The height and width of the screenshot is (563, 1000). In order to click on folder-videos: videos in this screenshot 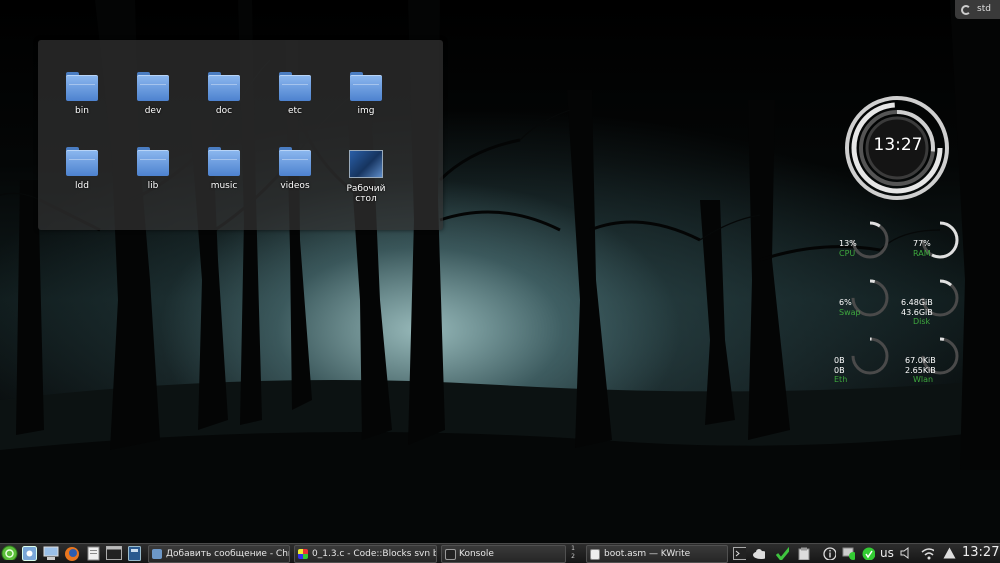, I will do `click(295, 169)`.